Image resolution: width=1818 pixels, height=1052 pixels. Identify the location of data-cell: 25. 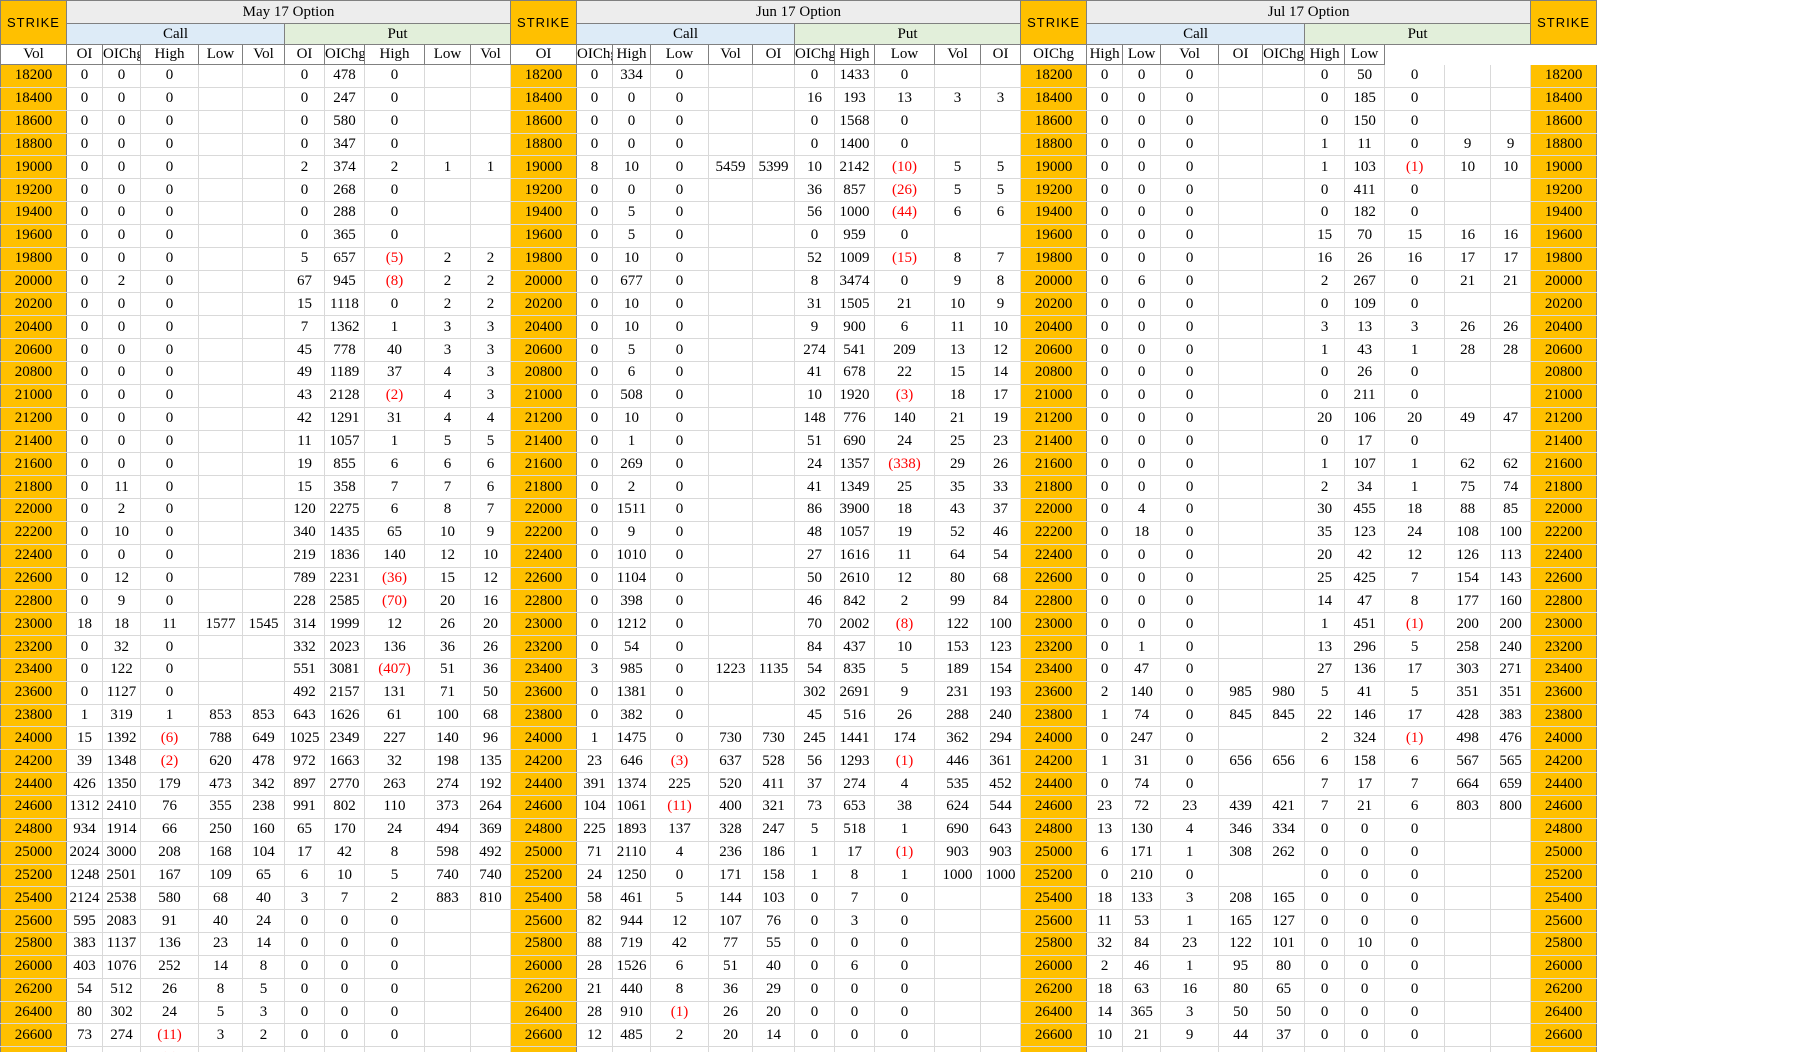
(958, 442).